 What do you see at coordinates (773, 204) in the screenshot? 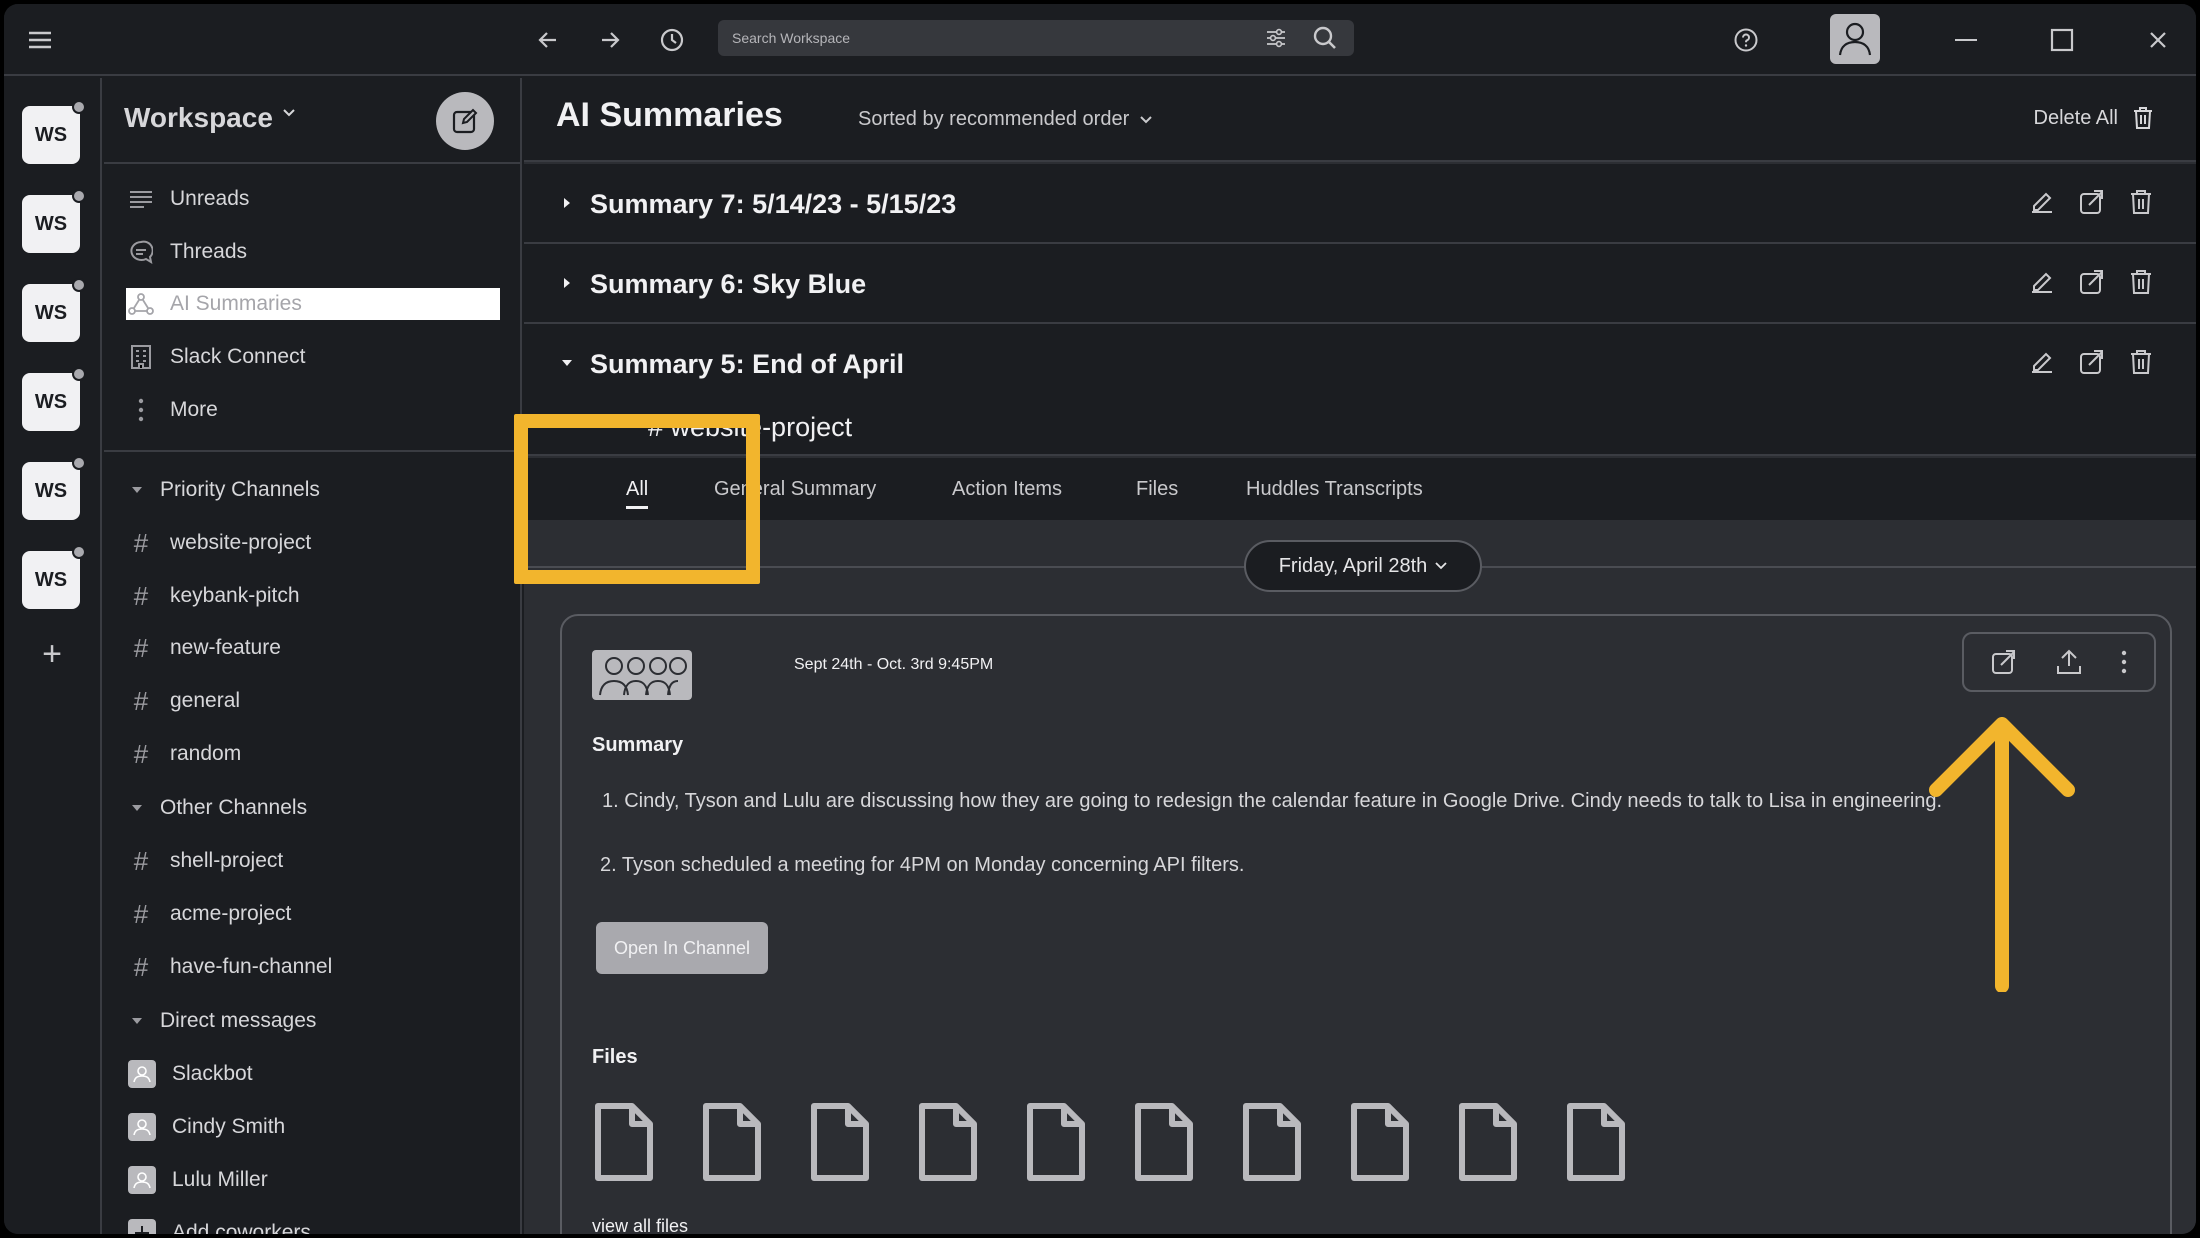
I see `summary-title: Summary 7: 5/14/23 - 5/15/23` at bounding box center [773, 204].